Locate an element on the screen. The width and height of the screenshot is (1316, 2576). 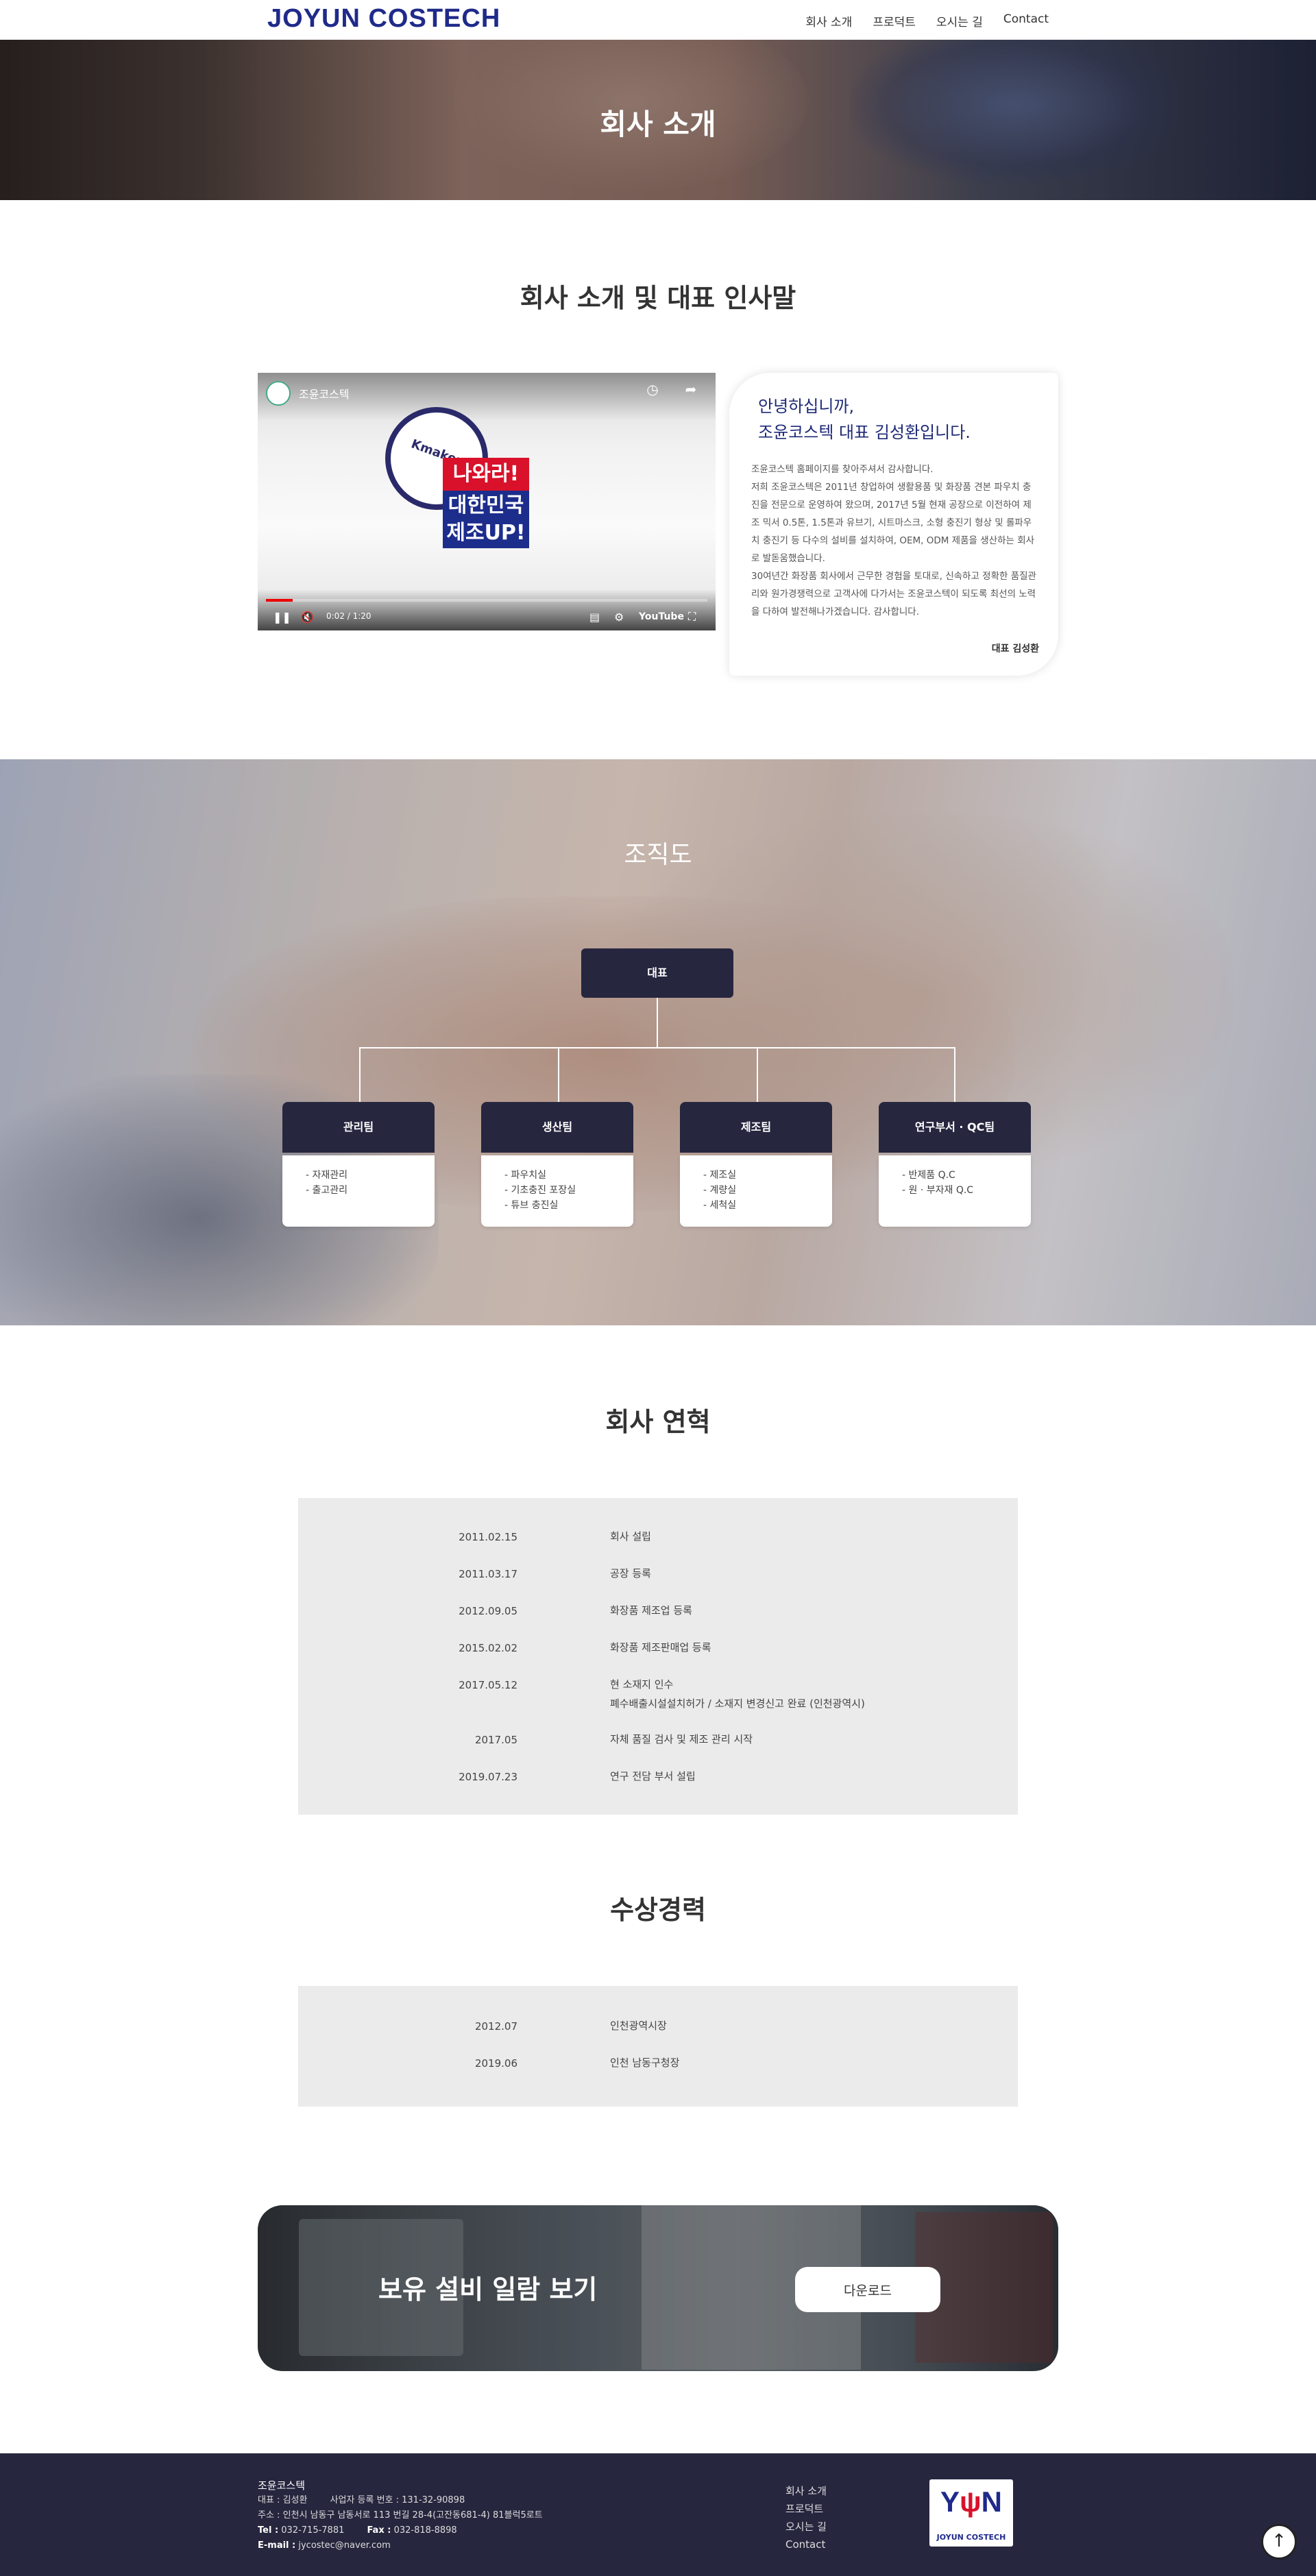
footer-tel-fax: Tel : 032-715-7881 Fax : 032-818-8898 is located at coordinates (357, 2531).